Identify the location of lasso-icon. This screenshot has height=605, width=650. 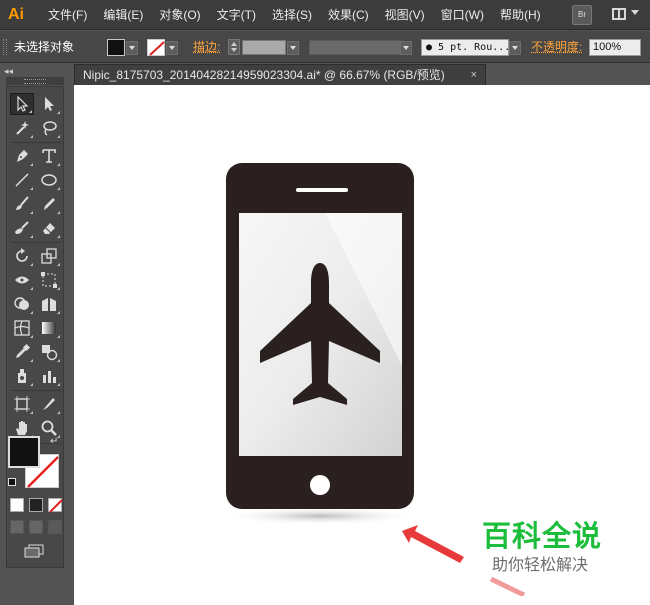
(50, 128).